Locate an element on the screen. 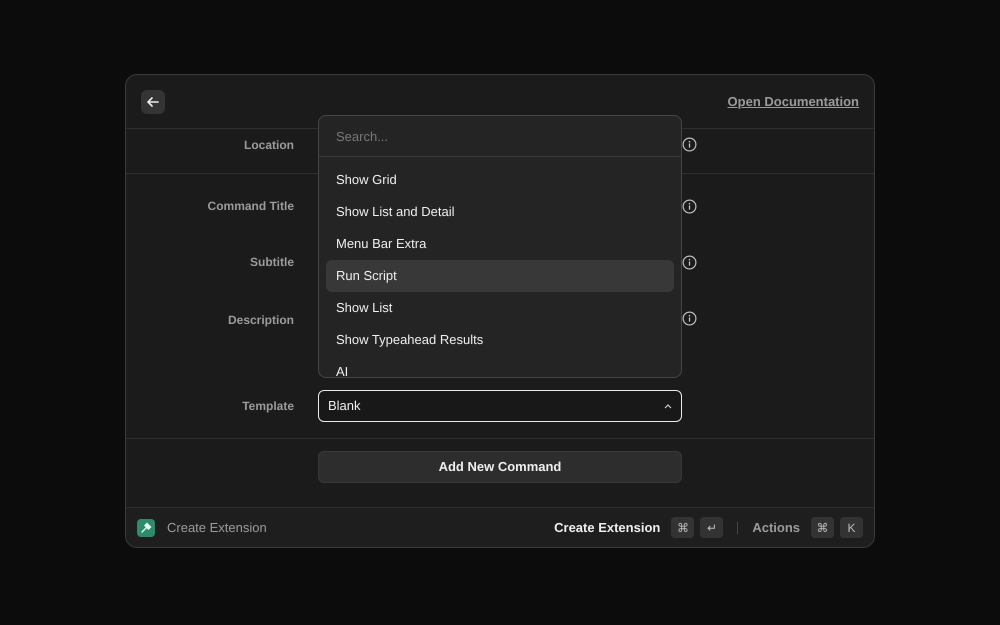  field-label: Description is located at coordinates (261, 320).